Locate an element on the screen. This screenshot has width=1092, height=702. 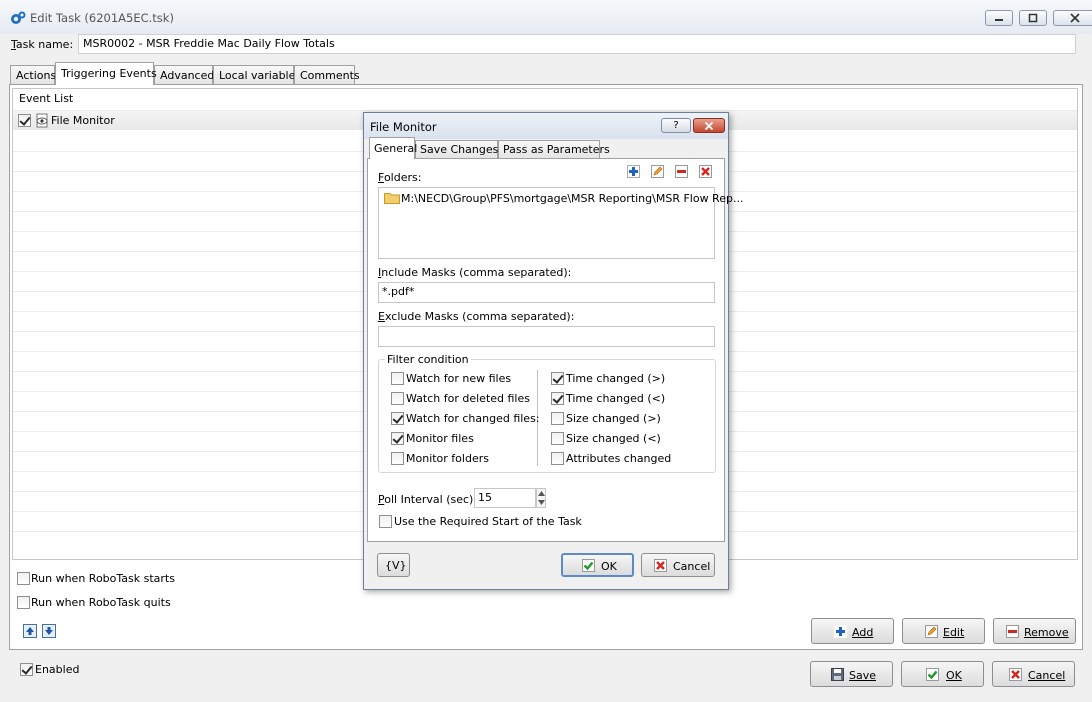
remove-event-button: Remove is located at coordinates (1034, 631).